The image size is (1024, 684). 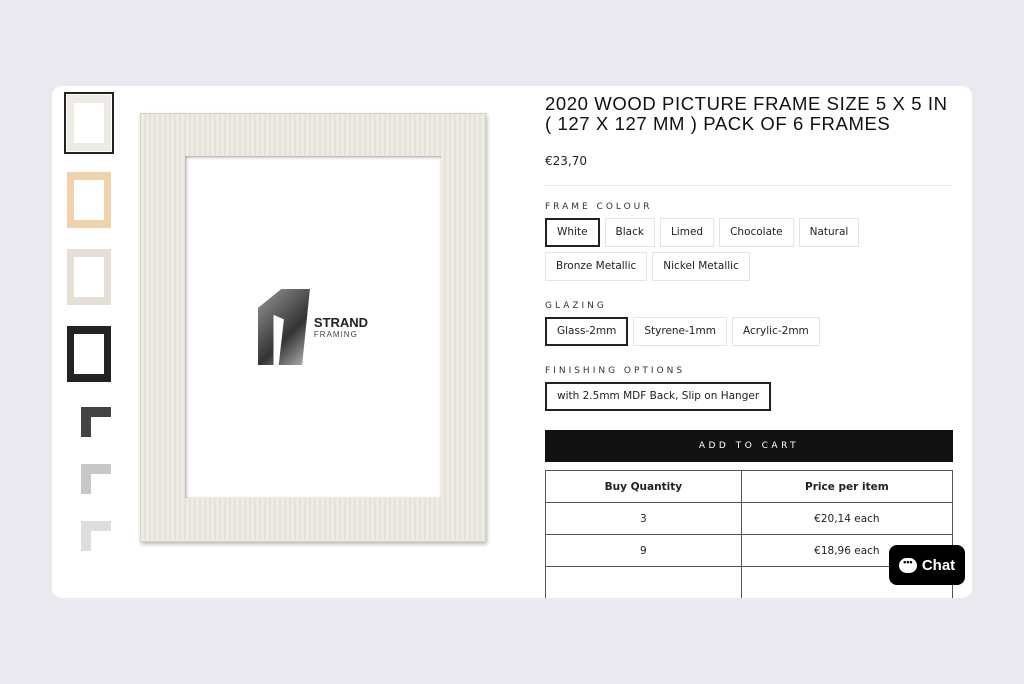 I want to click on thumbnail-corner-dark, so click(x=89, y=421).